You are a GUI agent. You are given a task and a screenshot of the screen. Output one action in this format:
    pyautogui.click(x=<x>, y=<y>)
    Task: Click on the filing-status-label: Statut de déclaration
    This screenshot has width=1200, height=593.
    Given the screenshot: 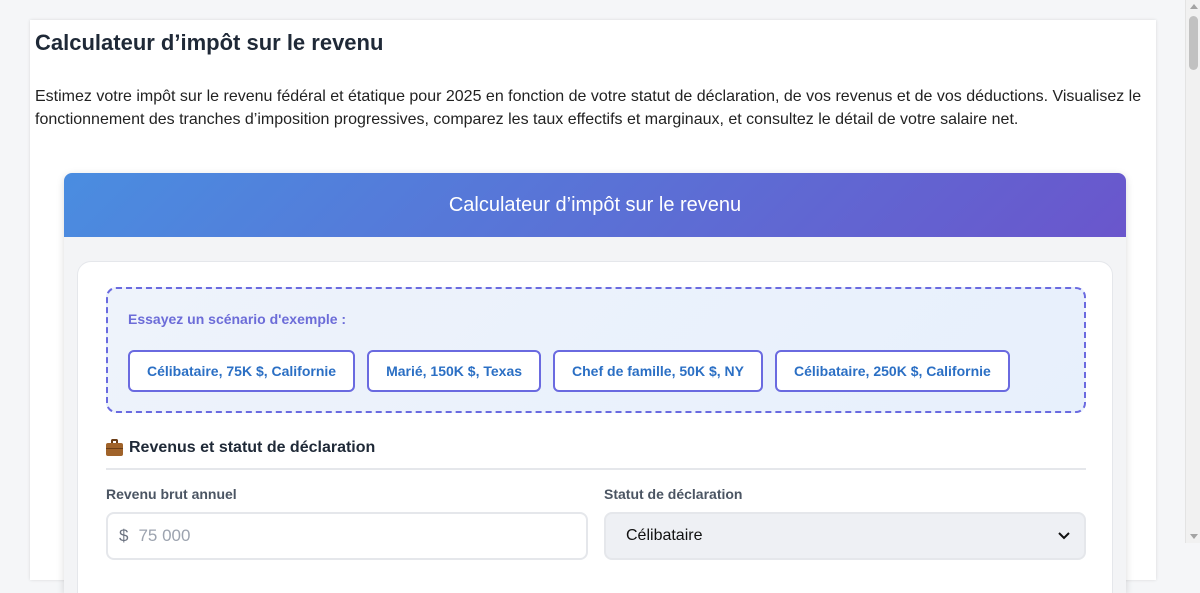 What is the action you would take?
    pyautogui.click(x=673, y=494)
    